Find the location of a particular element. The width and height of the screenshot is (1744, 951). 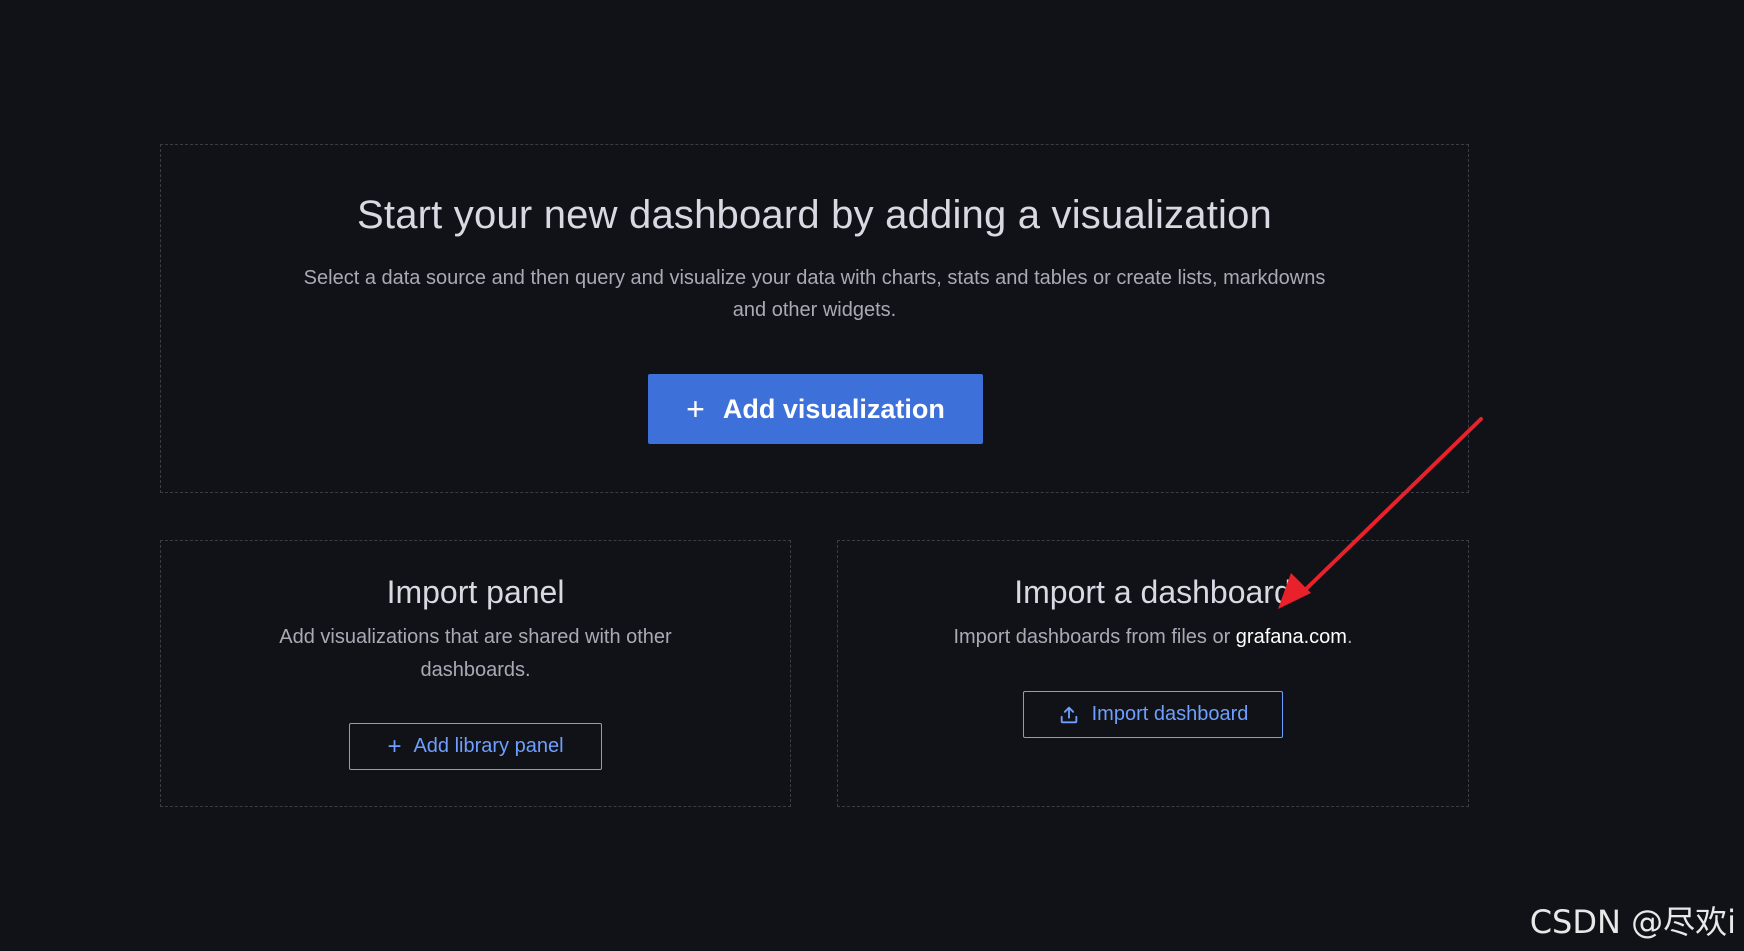

import-panel-title: Import panel is located at coordinates (475, 592).